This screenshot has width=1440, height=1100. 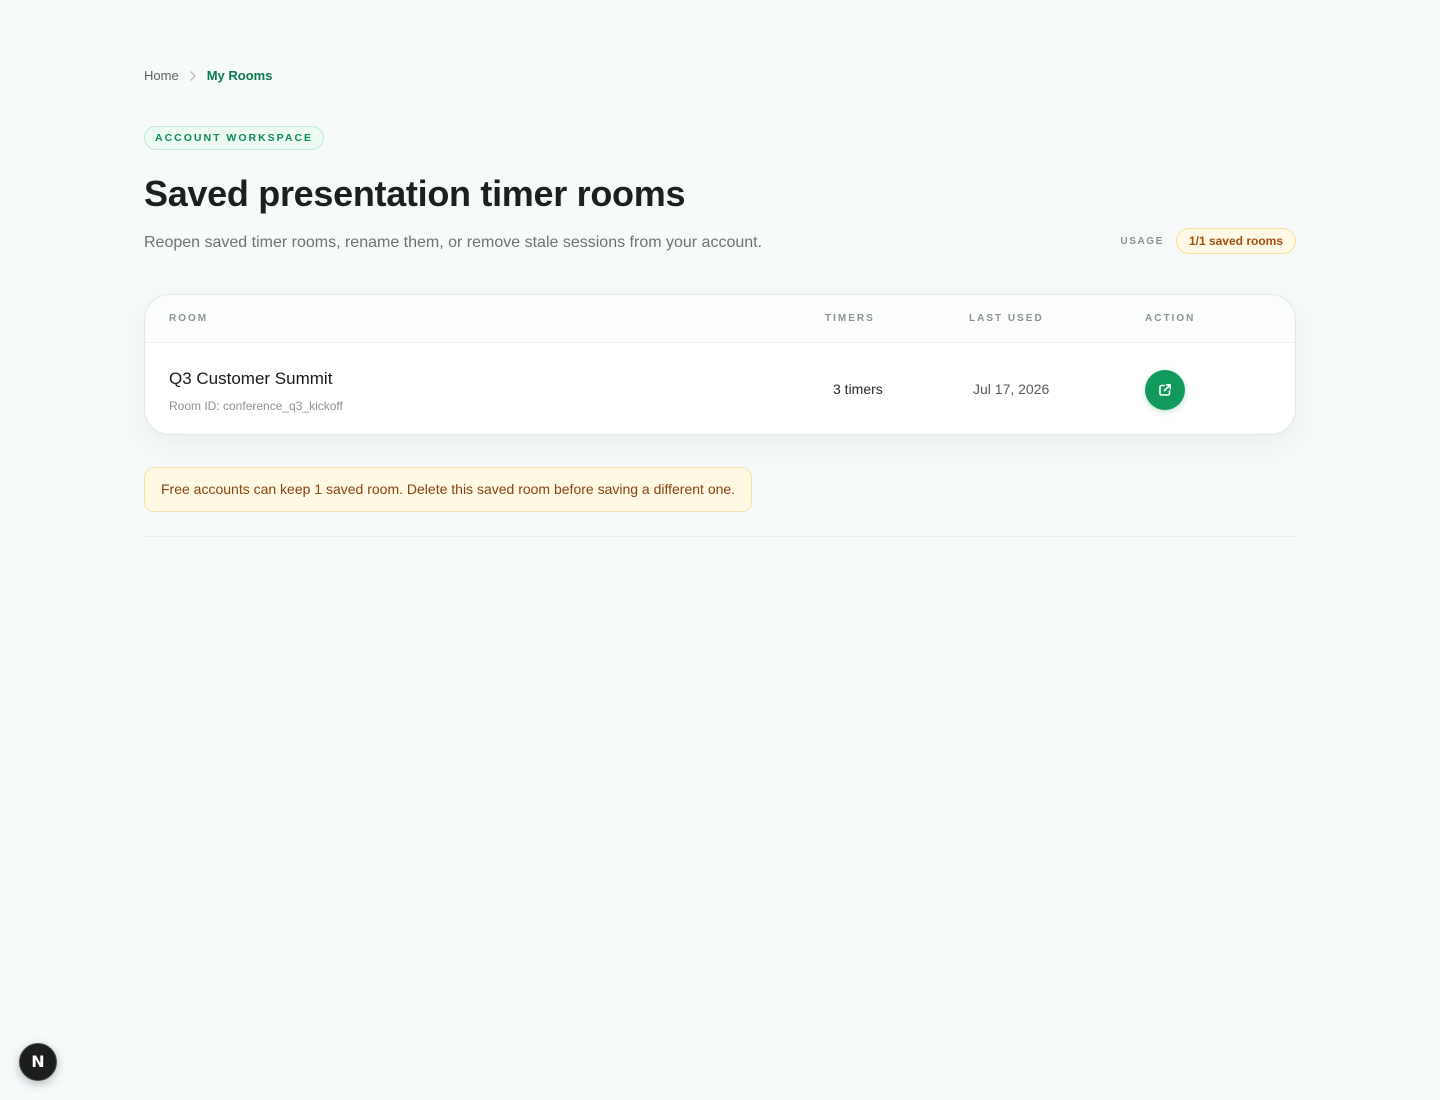 What do you see at coordinates (161, 76) in the screenshot?
I see `breadcrumb-home-link: Home` at bounding box center [161, 76].